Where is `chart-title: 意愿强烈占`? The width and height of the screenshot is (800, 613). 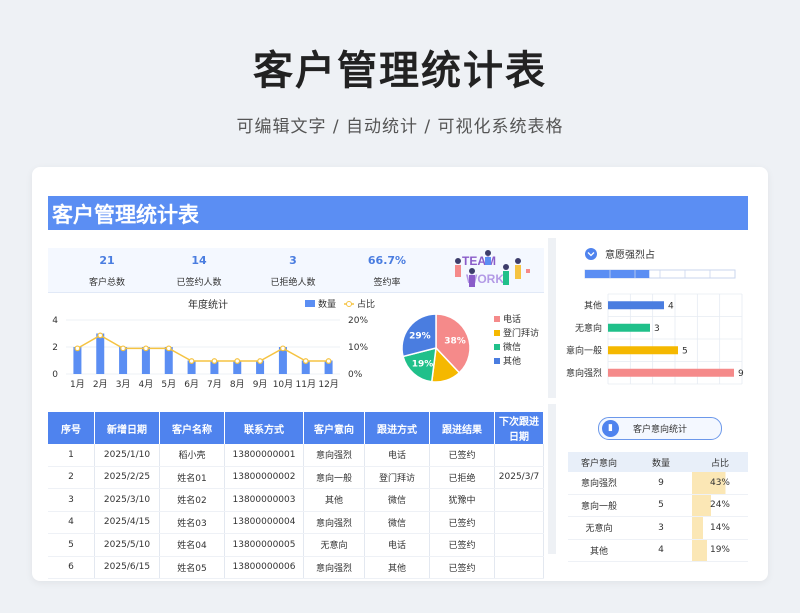 chart-title: 意愿强烈占 is located at coordinates (630, 254).